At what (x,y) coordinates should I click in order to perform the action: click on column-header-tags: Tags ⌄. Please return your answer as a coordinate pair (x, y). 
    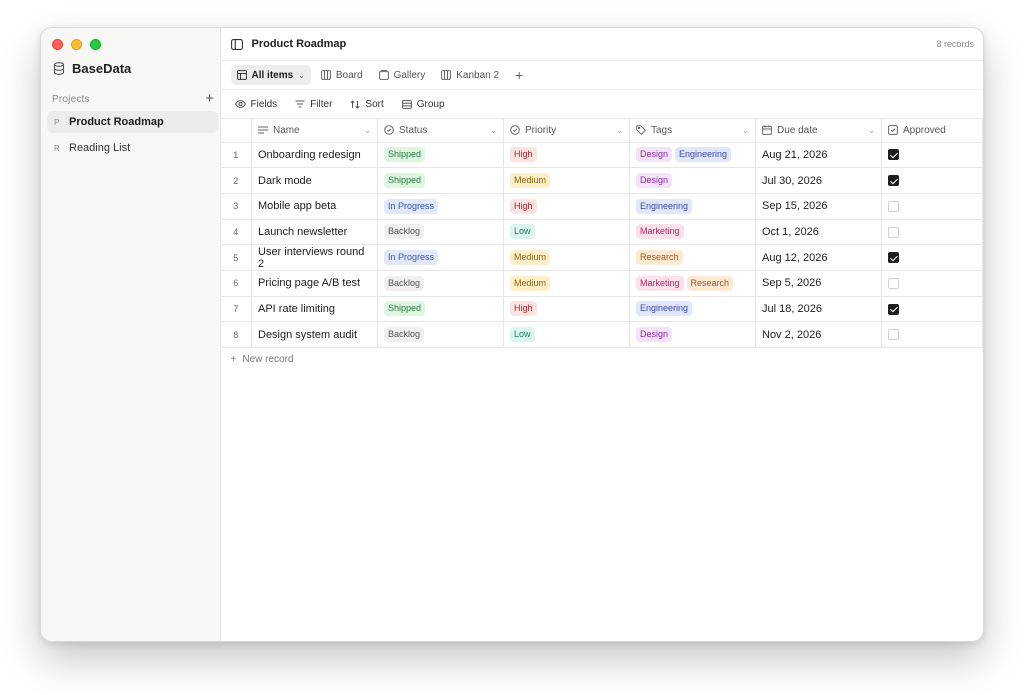
    Looking at the image, I should click on (692, 131).